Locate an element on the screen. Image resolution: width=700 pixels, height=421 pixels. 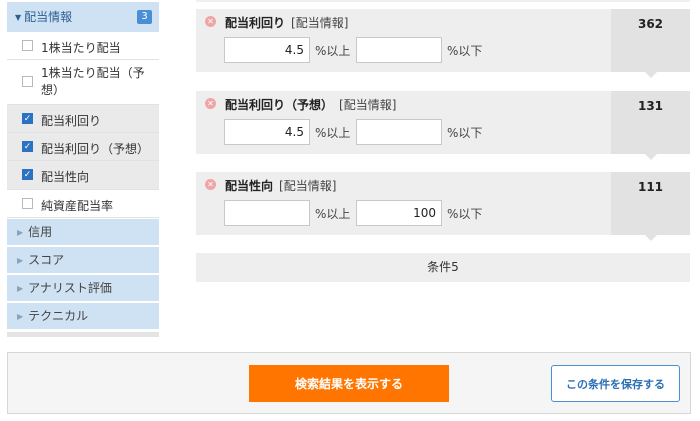
sidebar-category-credit: ▶ 信用 is located at coordinates (83, 232).